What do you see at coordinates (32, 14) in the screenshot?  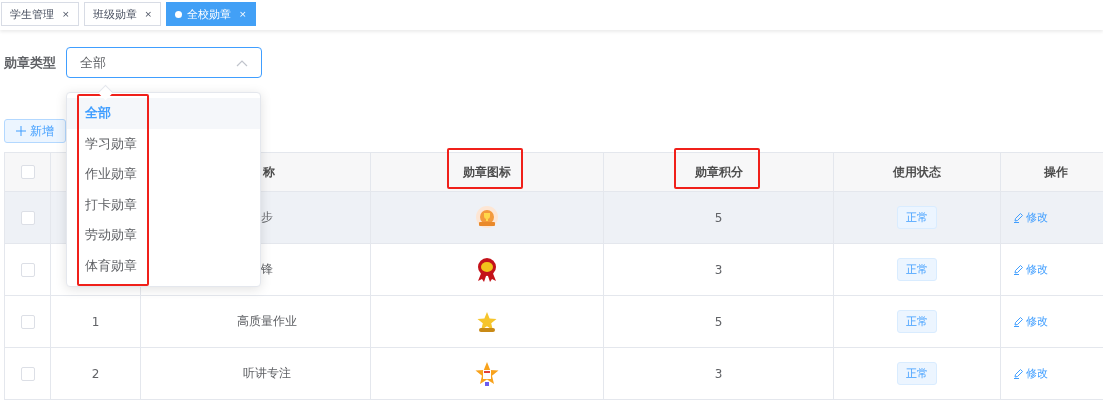 I see `tab-label: 学生管理` at bounding box center [32, 14].